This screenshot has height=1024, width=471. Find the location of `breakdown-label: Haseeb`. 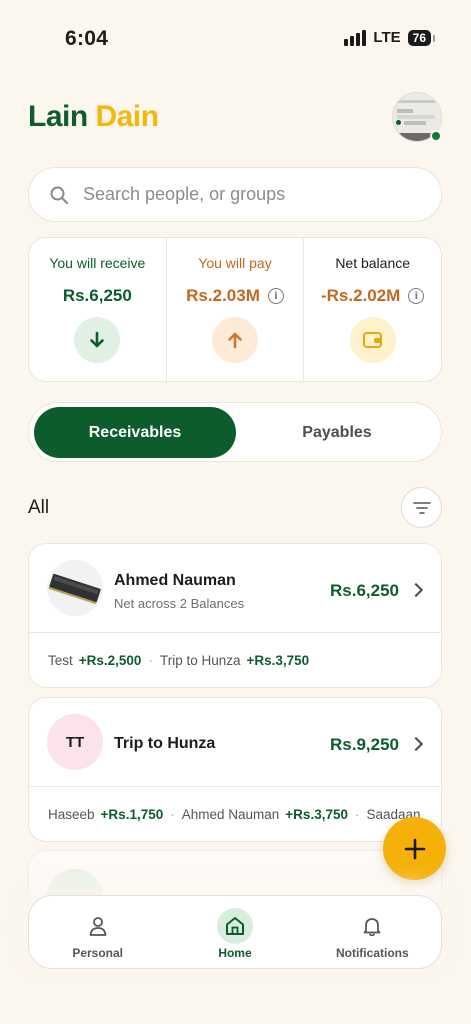

breakdown-label: Haseeb is located at coordinates (71, 814).